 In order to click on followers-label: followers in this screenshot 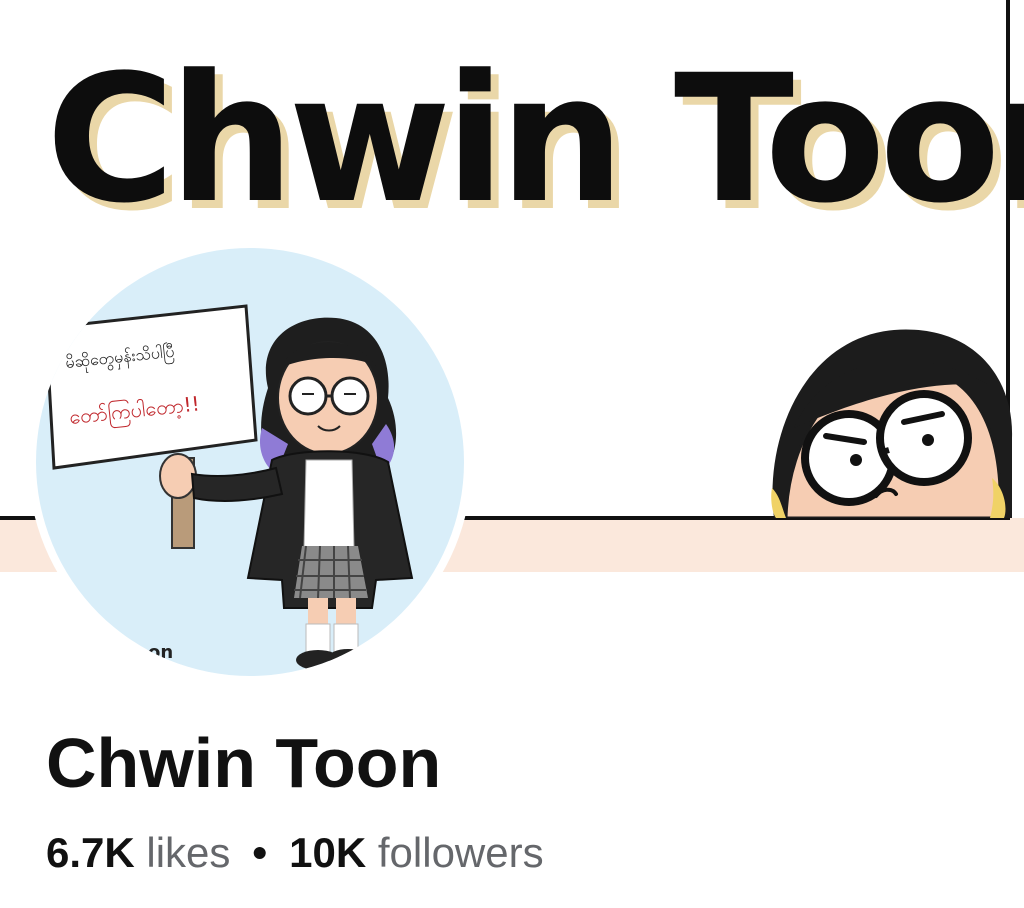, I will do `click(460, 852)`.